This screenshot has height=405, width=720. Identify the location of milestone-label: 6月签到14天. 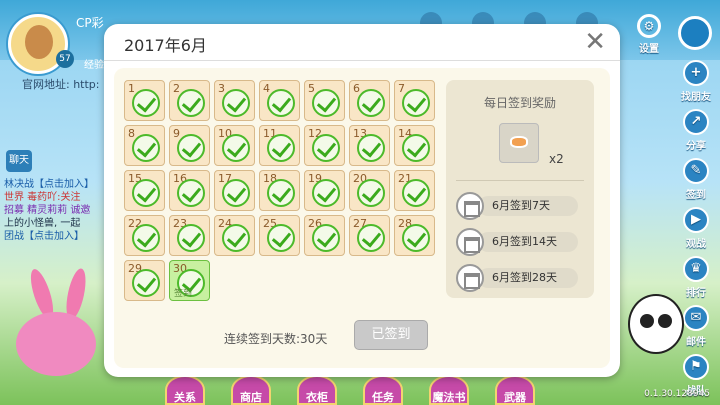
(528, 242).